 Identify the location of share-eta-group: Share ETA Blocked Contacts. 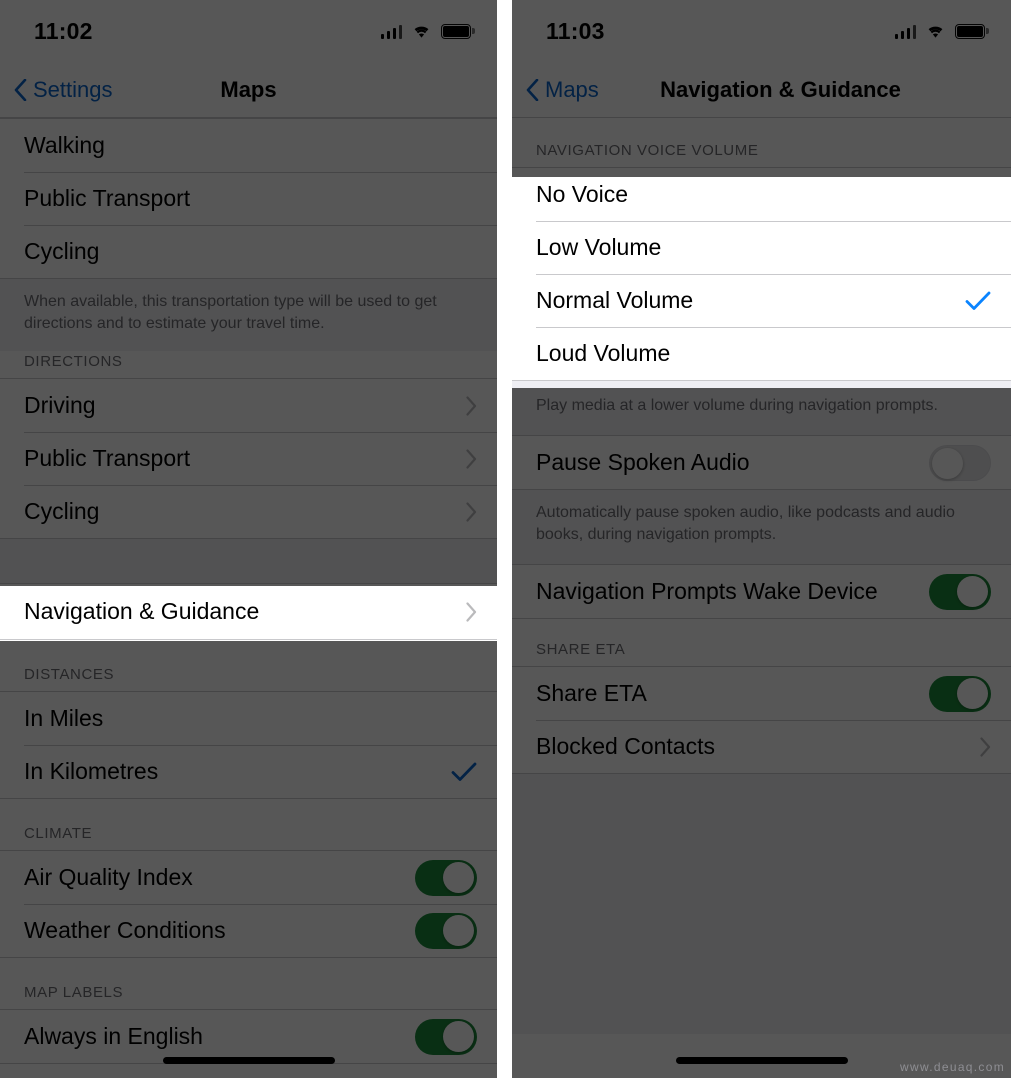
(761, 720).